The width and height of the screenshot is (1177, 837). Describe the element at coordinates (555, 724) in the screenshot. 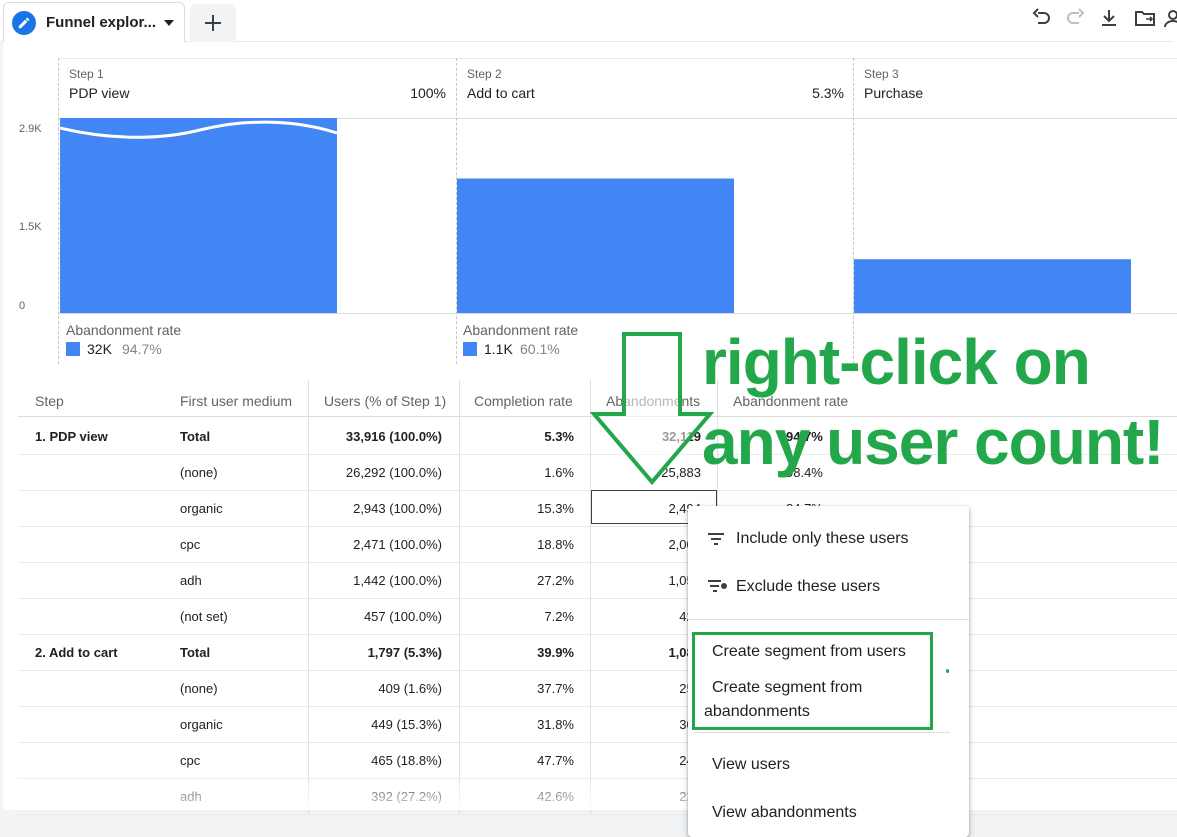

I see `row-completion-rate: 31.8%` at that location.